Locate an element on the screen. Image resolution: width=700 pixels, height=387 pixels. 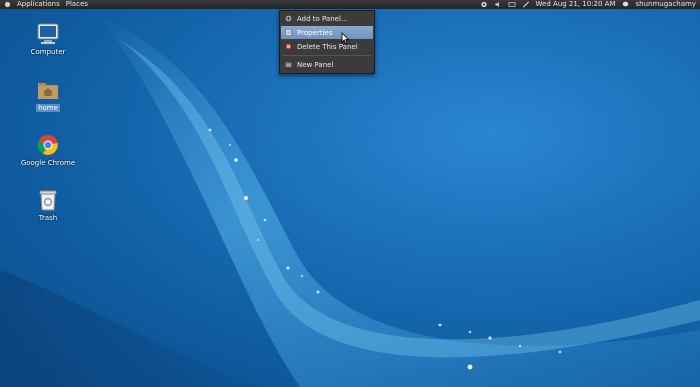
trash-icon is located at coordinates (48, 200).